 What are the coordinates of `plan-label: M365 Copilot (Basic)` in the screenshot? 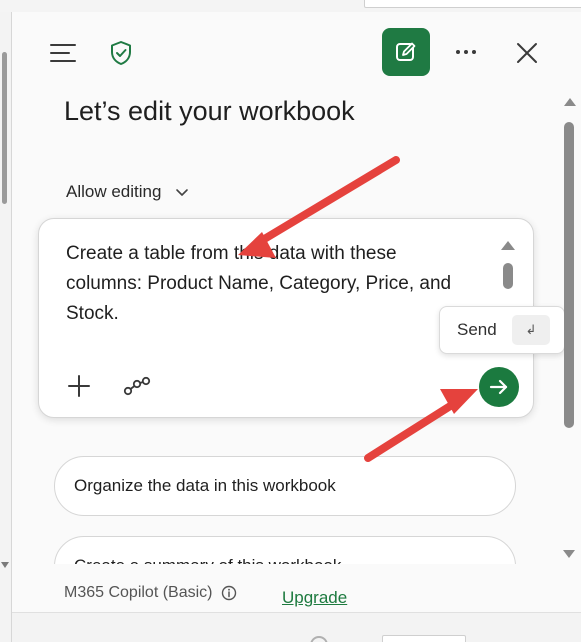 It's located at (138, 592).